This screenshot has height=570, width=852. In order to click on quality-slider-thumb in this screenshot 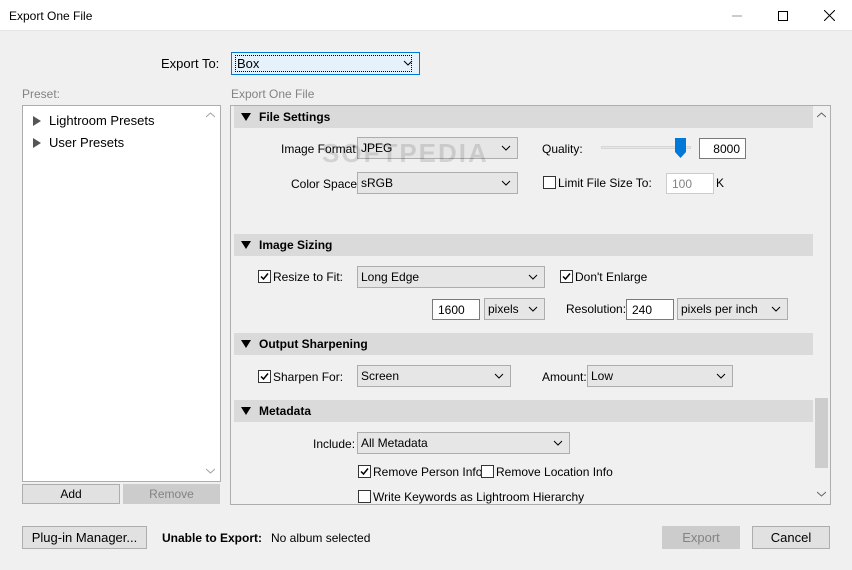, I will do `click(680, 148)`.